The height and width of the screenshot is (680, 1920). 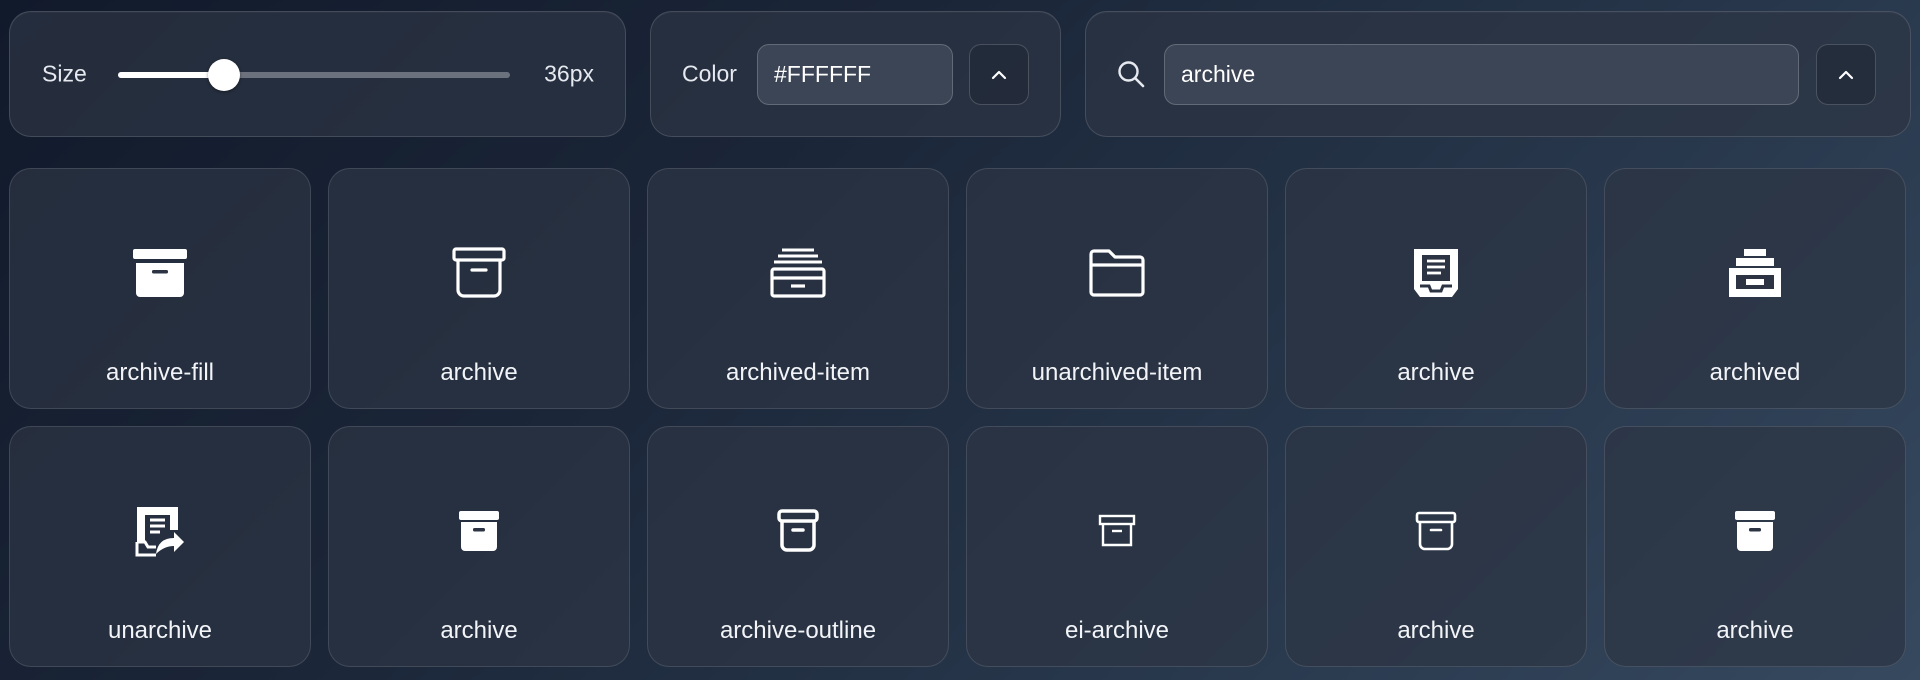 I want to click on color-panel: Color, so click(x=855, y=74).